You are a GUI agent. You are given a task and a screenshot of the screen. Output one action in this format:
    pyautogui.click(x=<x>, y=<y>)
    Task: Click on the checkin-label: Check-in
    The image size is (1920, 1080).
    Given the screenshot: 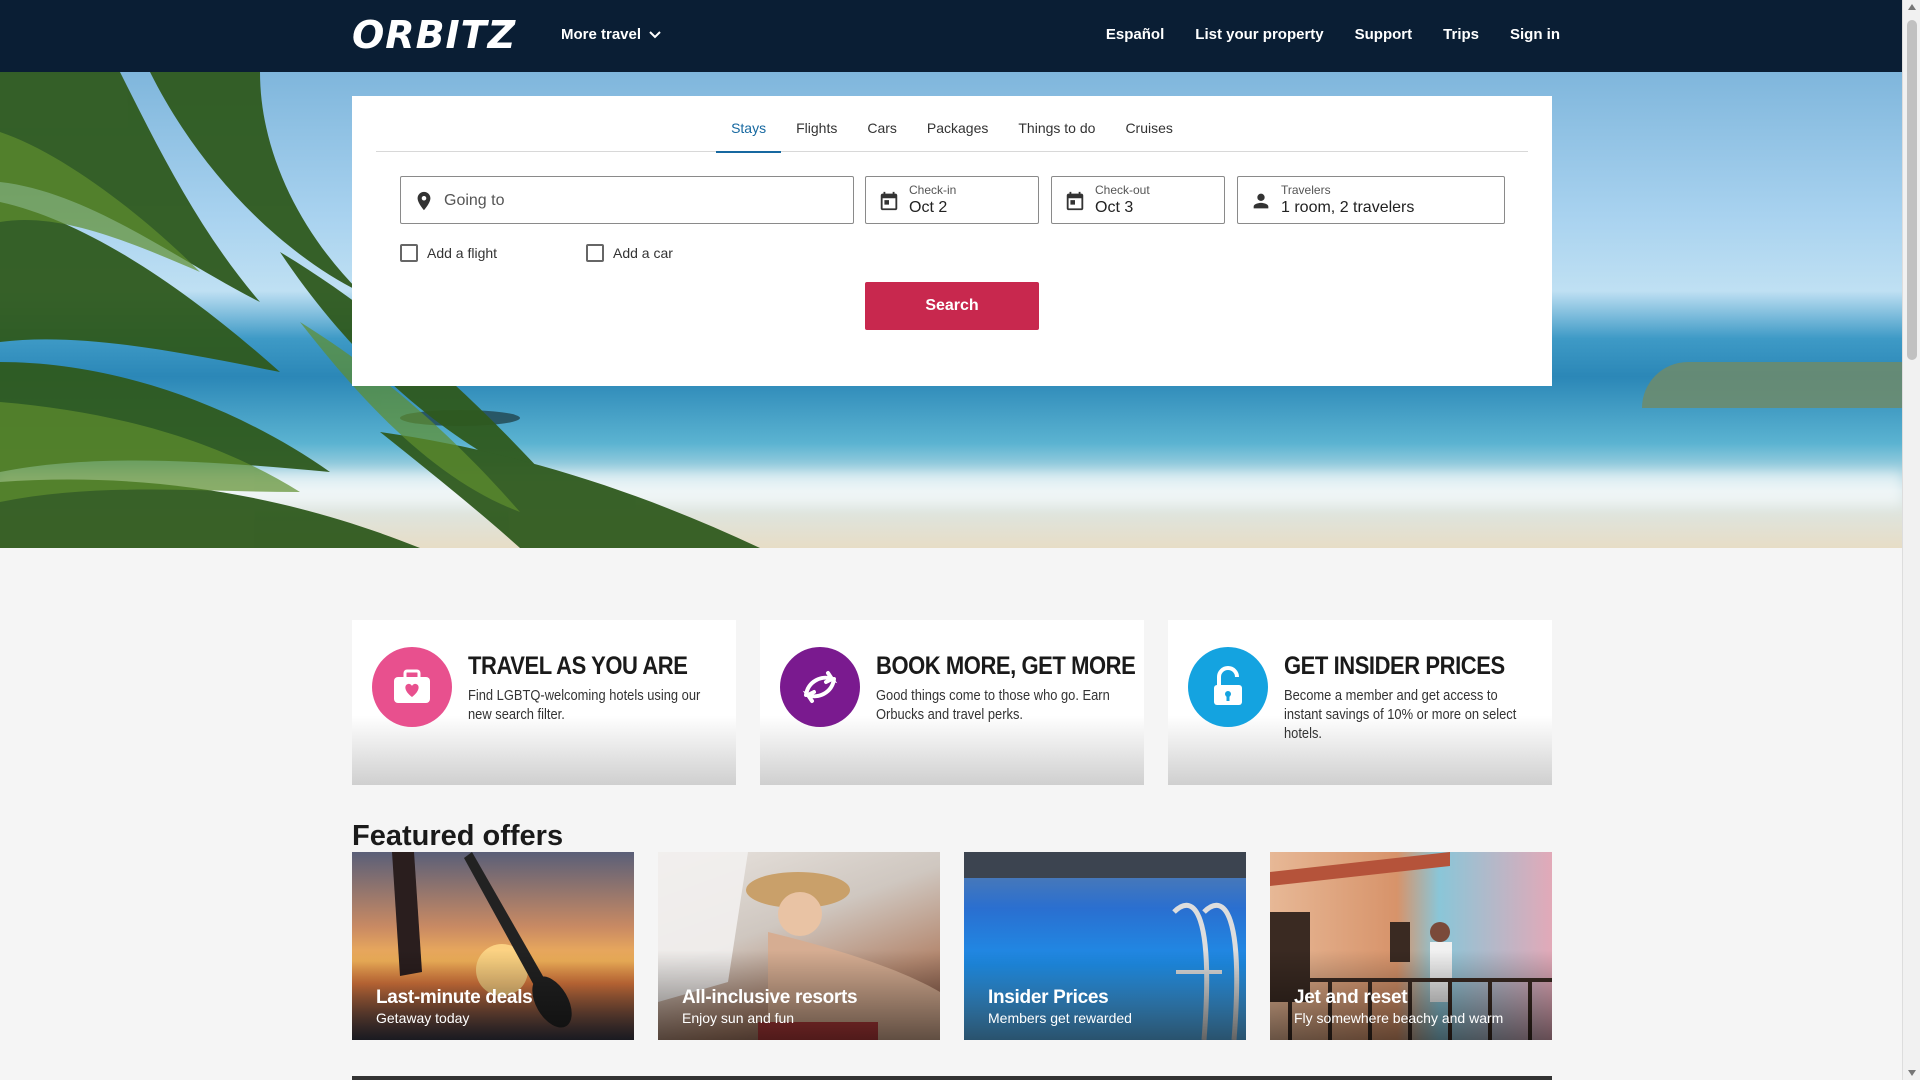 What is the action you would take?
    pyautogui.click(x=933, y=190)
    